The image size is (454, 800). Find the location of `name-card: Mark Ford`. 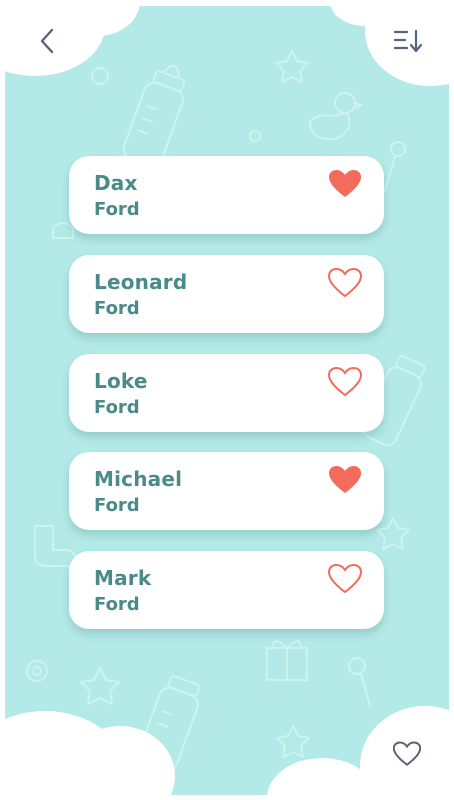

name-card: Mark Ford is located at coordinates (226, 590).